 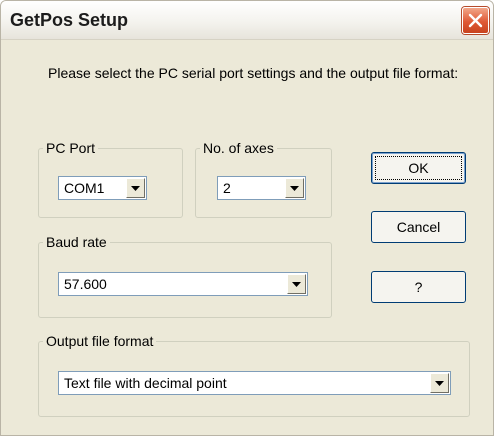 I want to click on pc-port-select: COM1, so click(x=102, y=188).